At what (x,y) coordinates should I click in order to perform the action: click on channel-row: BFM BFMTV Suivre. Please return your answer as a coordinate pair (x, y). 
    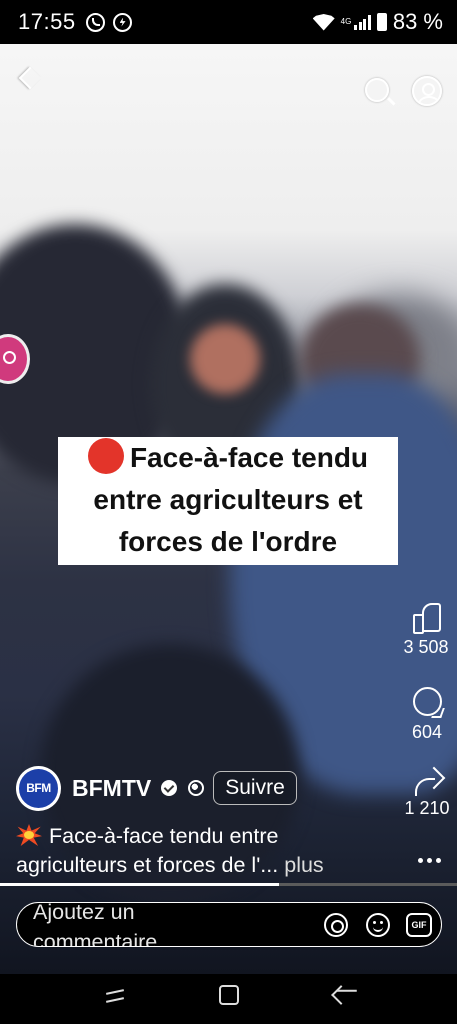
    Looking at the image, I should click on (156, 788).